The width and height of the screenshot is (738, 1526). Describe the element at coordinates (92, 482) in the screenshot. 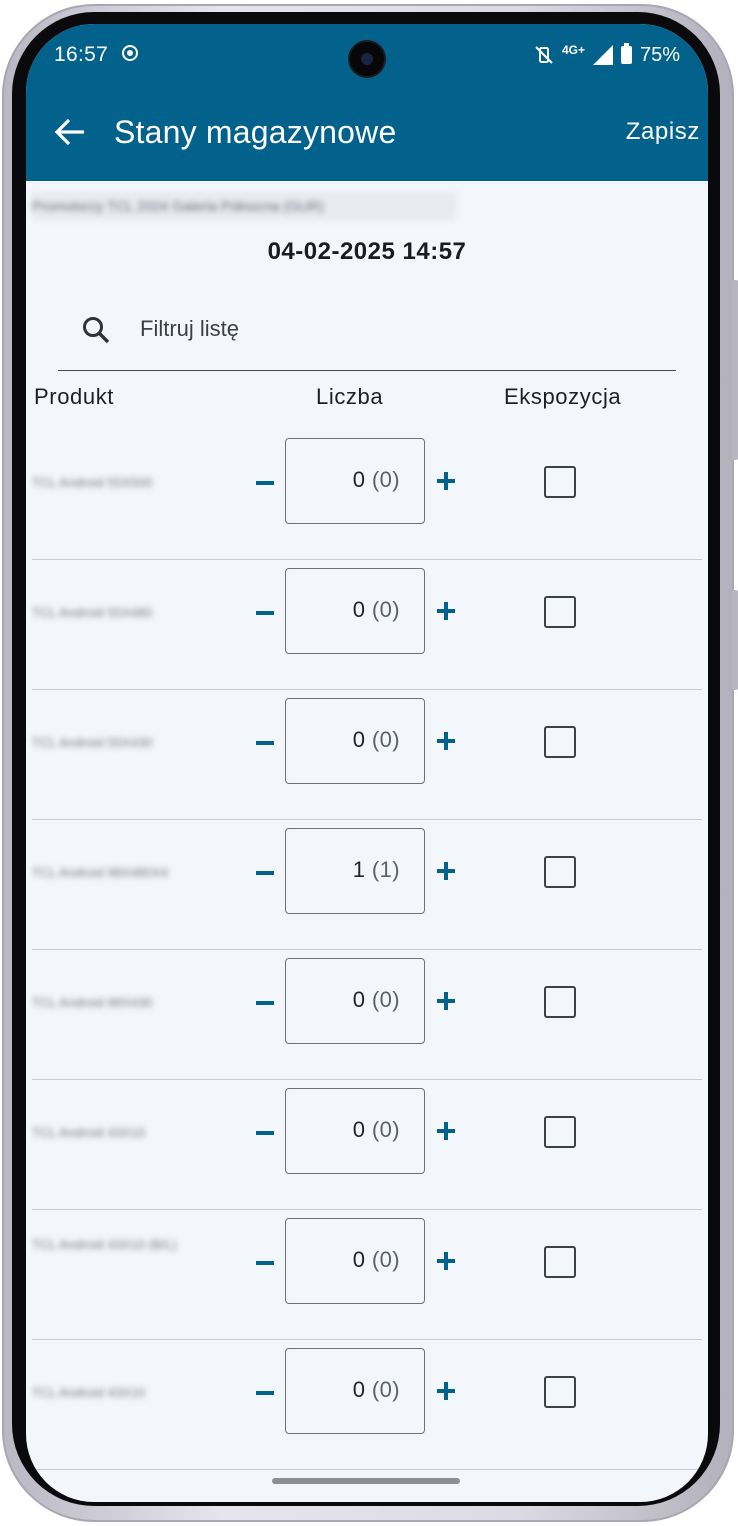

I see `product-name: TCL Android 55X500` at that location.